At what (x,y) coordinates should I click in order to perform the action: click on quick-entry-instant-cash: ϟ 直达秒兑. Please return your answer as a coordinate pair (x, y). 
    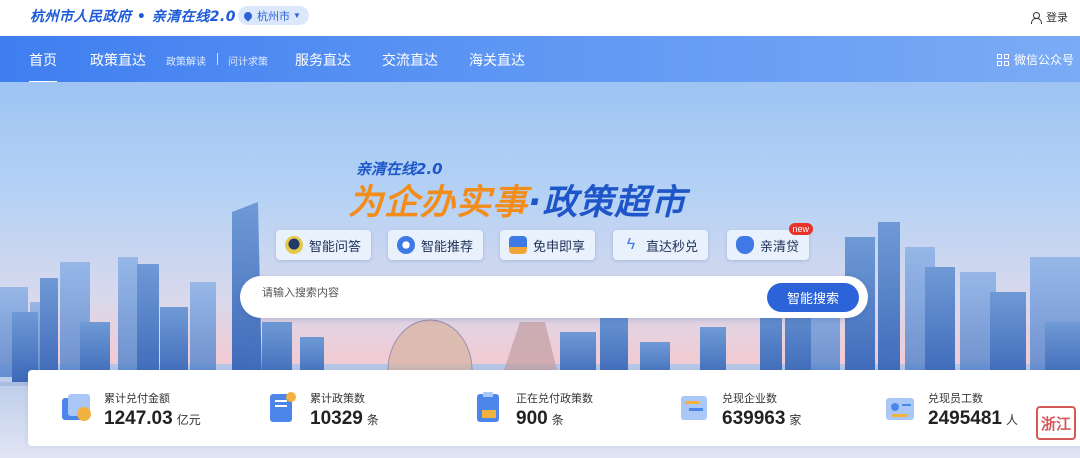
    Looking at the image, I should click on (661, 245).